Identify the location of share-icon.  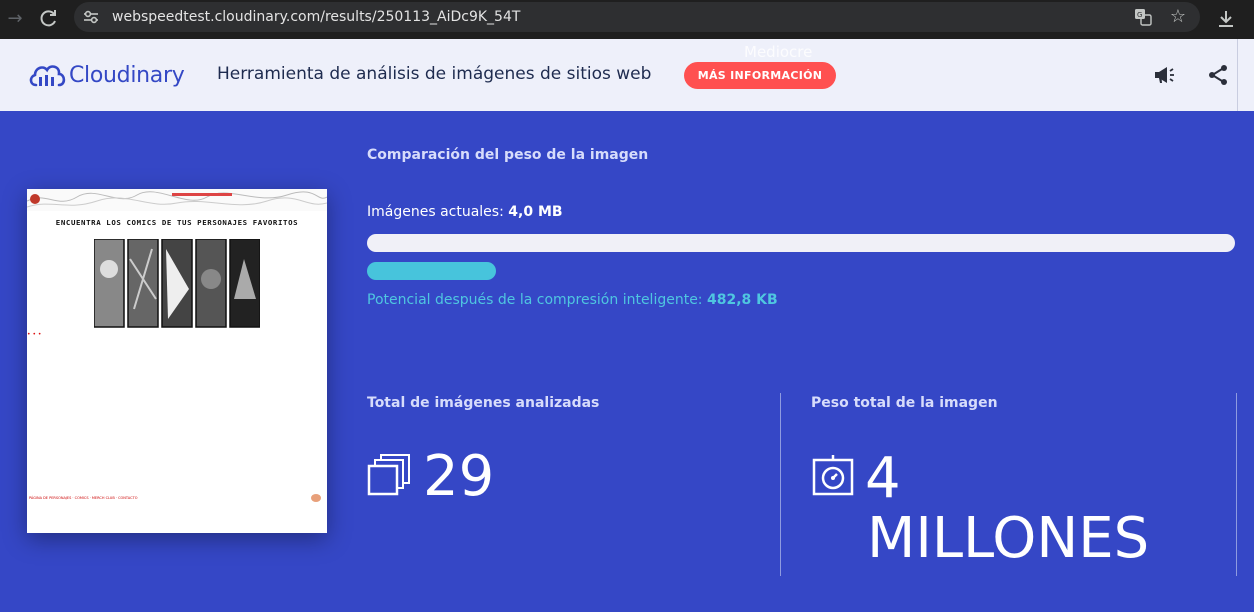
(1218, 75).